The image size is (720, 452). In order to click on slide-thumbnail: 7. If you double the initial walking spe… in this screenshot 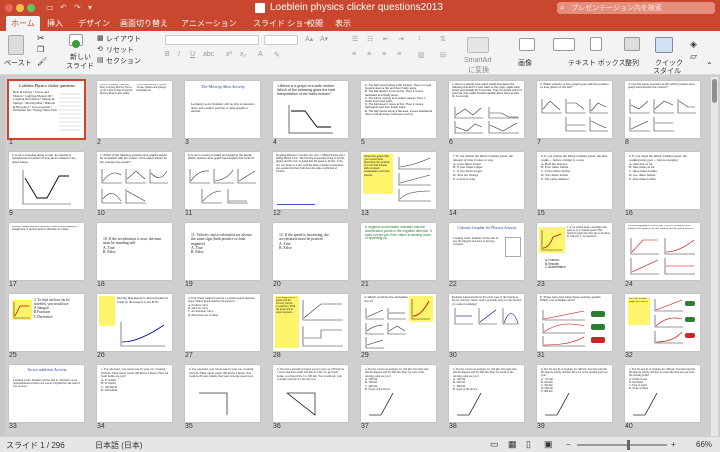, I will do `click(487, 185)`.